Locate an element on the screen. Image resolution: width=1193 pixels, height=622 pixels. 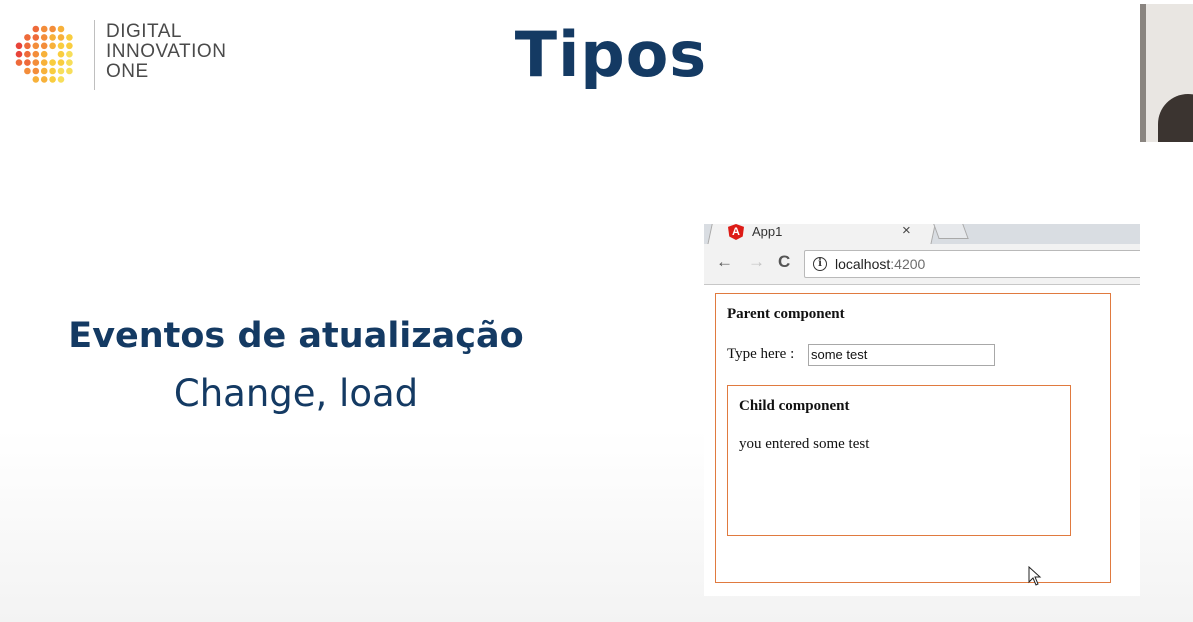
slide-title: Tipos is located at coordinates (611, 54).